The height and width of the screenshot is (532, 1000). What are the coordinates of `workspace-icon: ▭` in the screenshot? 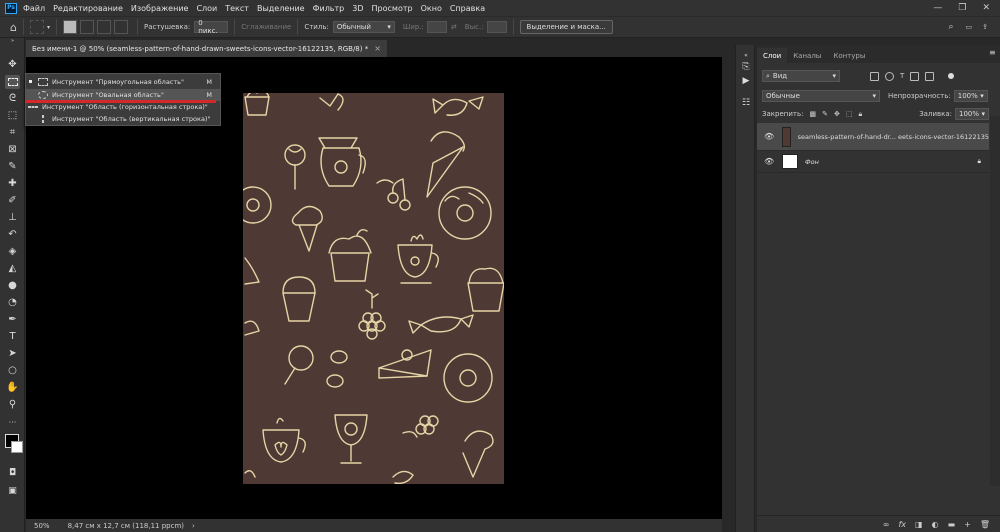 It's located at (969, 27).